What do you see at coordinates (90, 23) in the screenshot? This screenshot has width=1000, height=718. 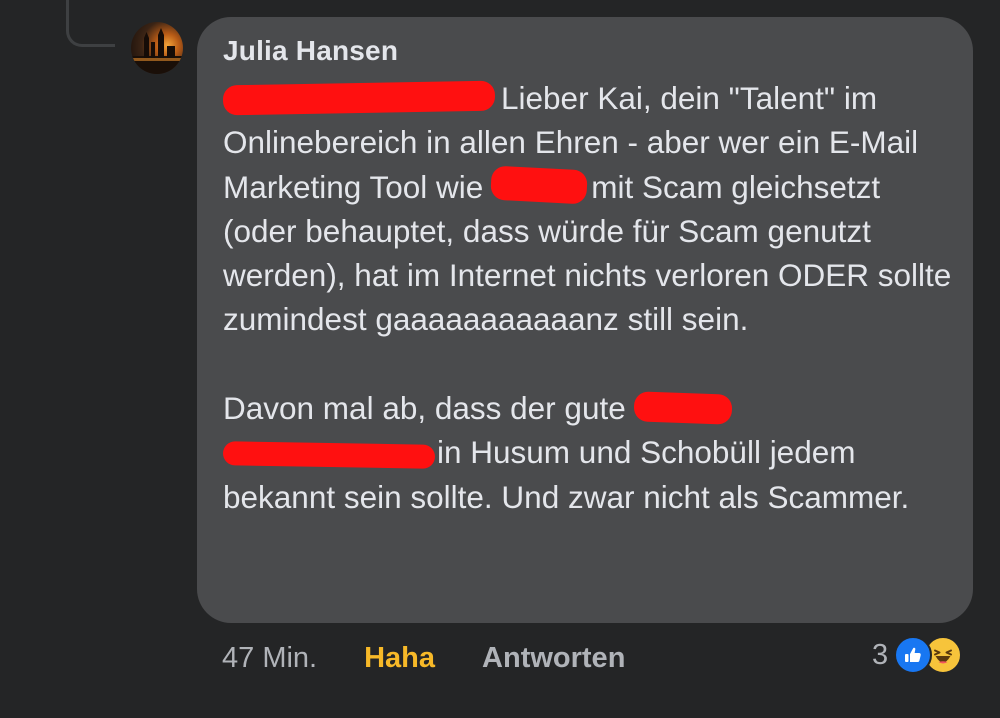 I see `thread-connector-line` at bounding box center [90, 23].